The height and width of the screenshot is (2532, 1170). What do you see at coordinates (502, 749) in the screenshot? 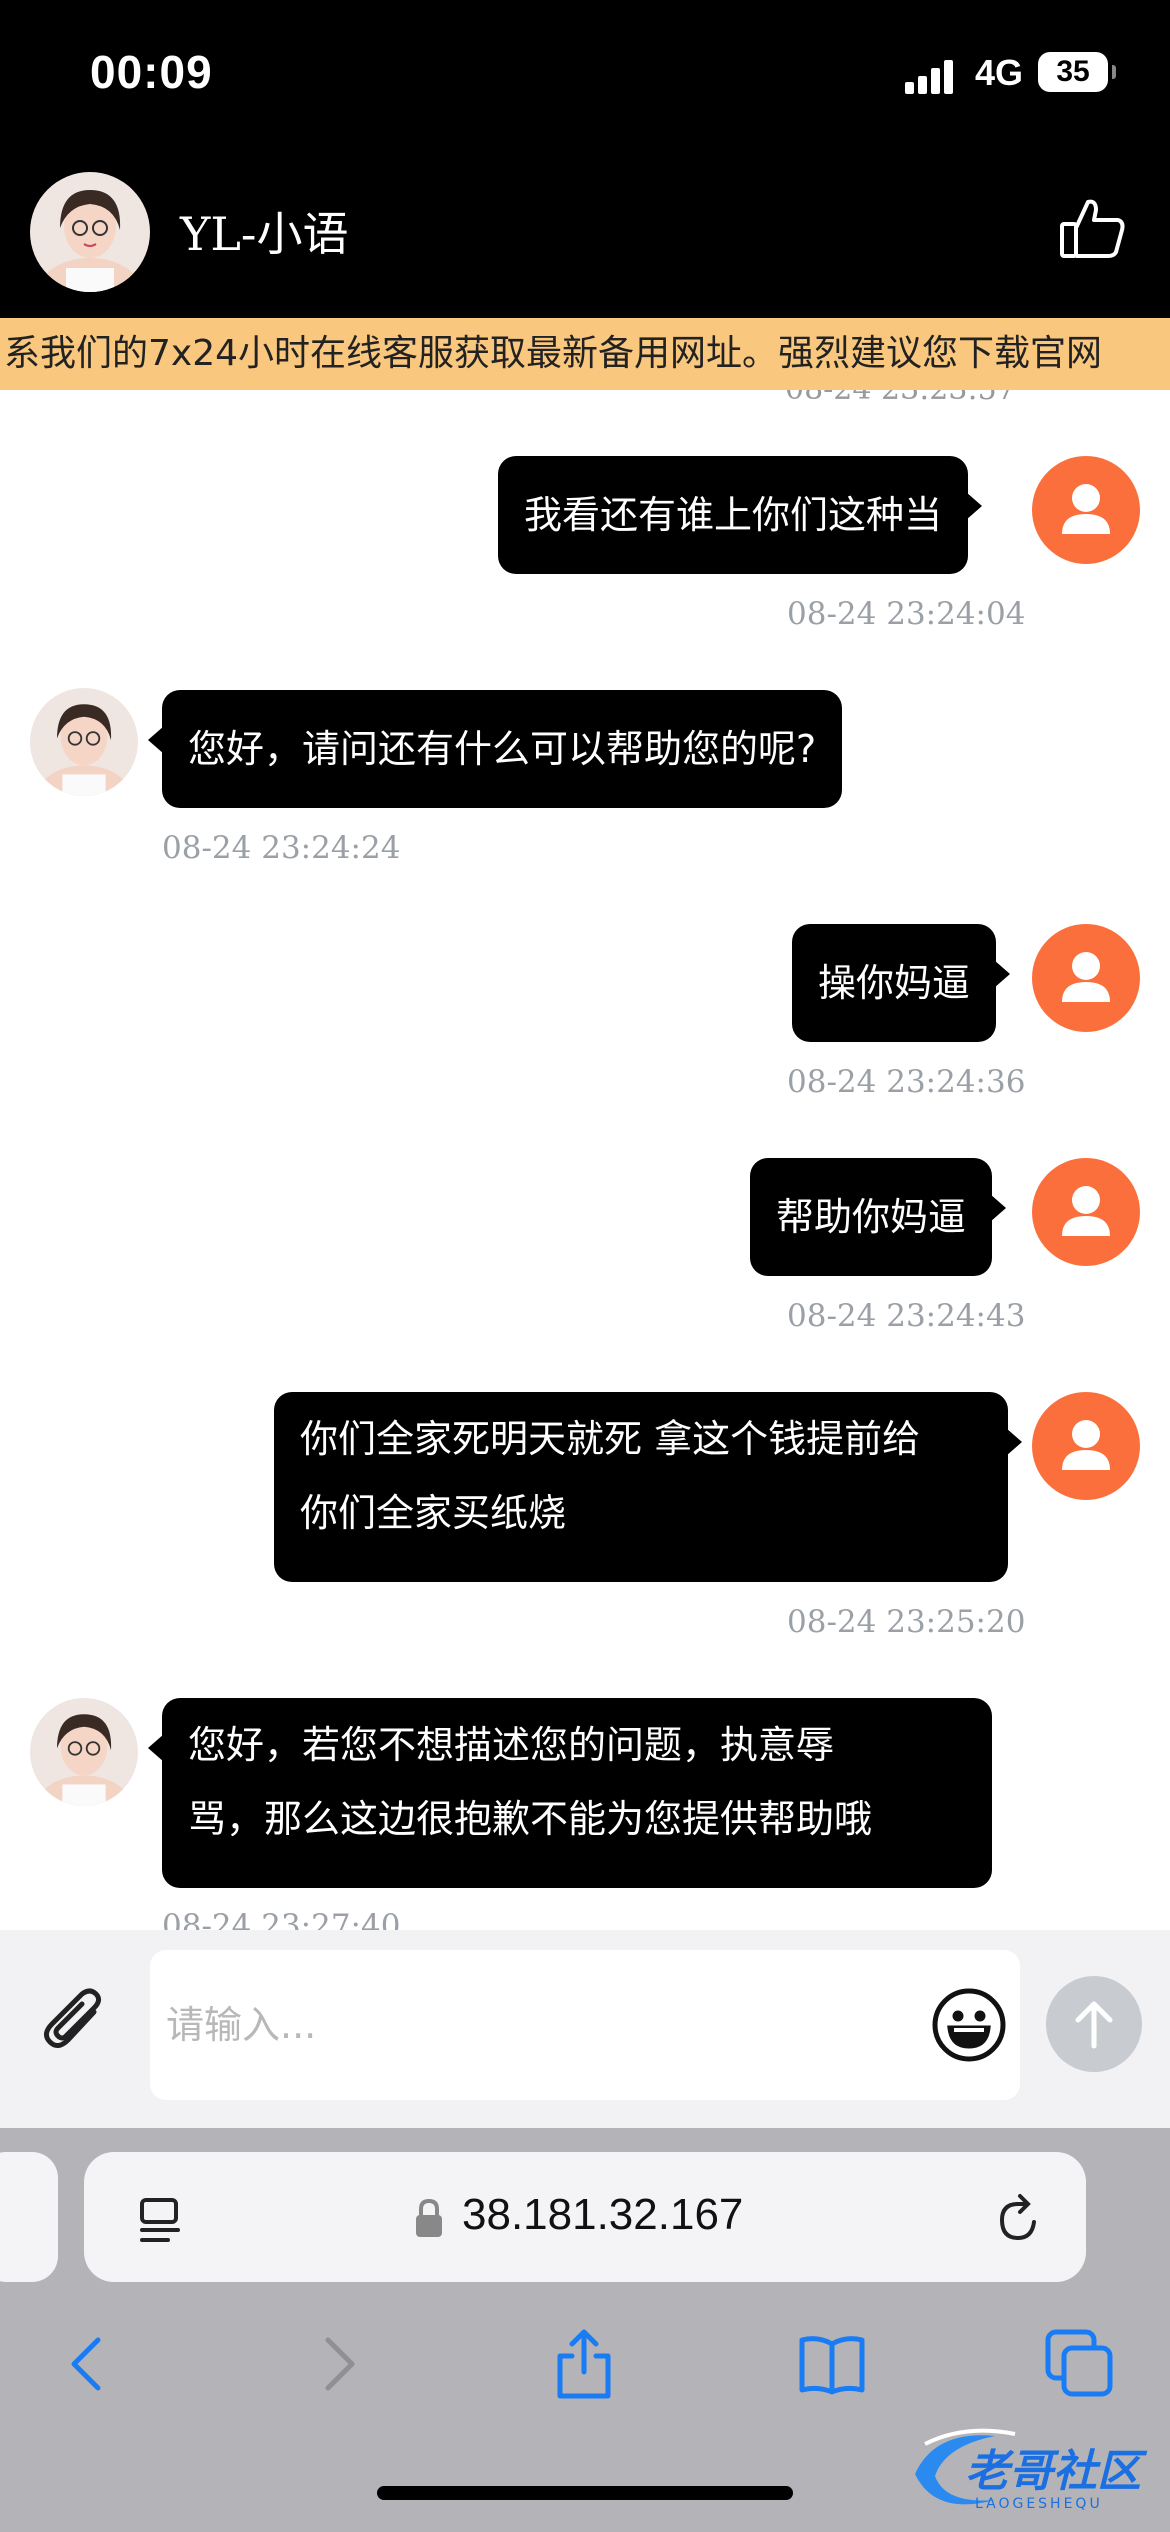
I see `message-text: 您好，请问还有什么可以帮助您的呢?` at bounding box center [502, 749].